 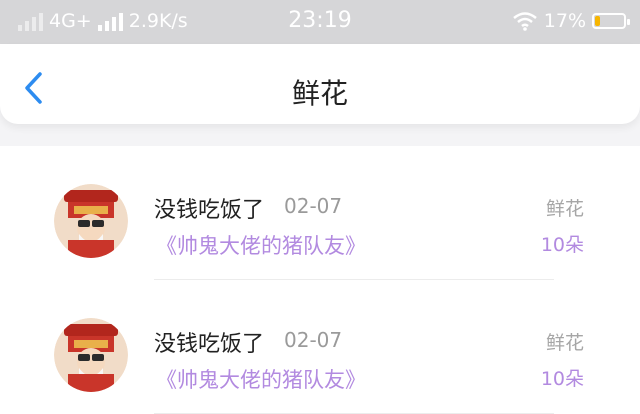 I want to click on battery-tip, so click(x=628, y=22).